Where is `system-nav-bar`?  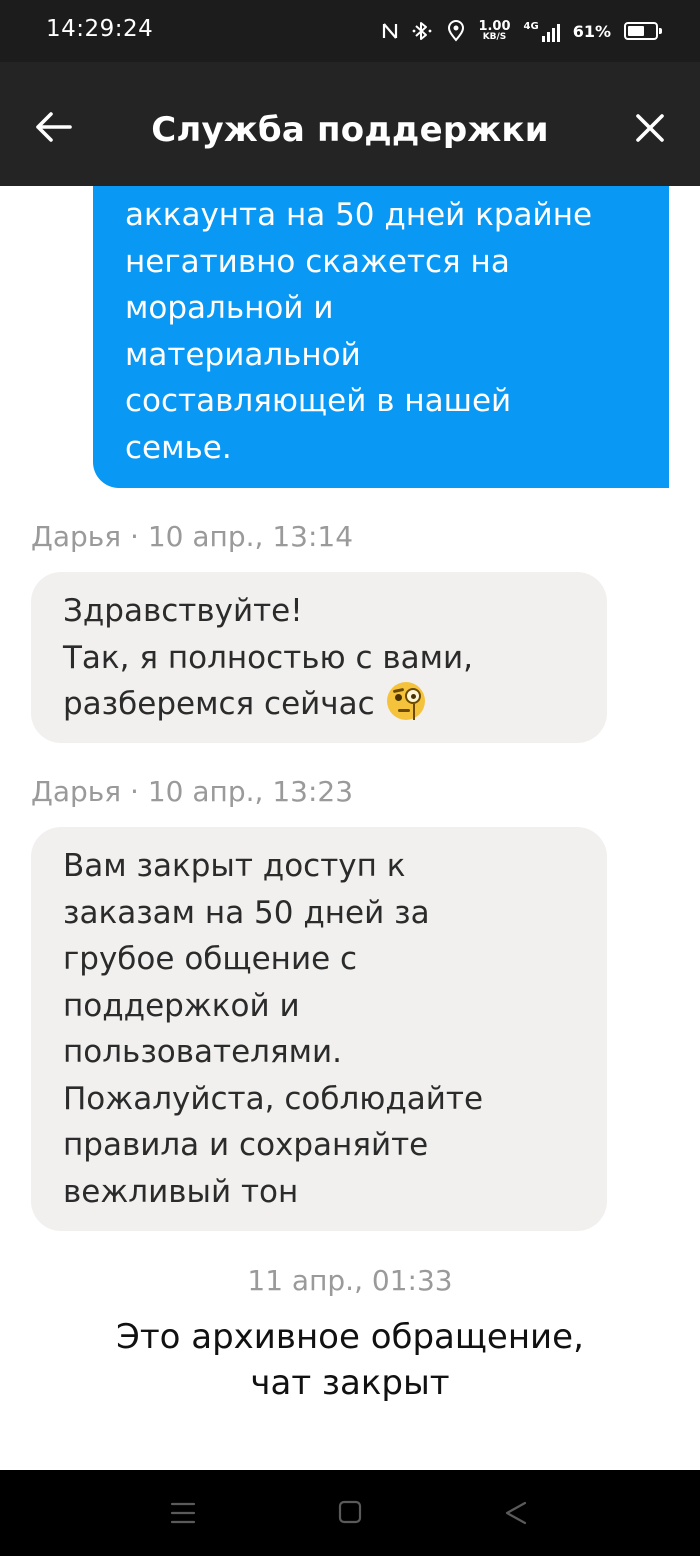 system-nav-bar is located at coordinates (350, 1513).